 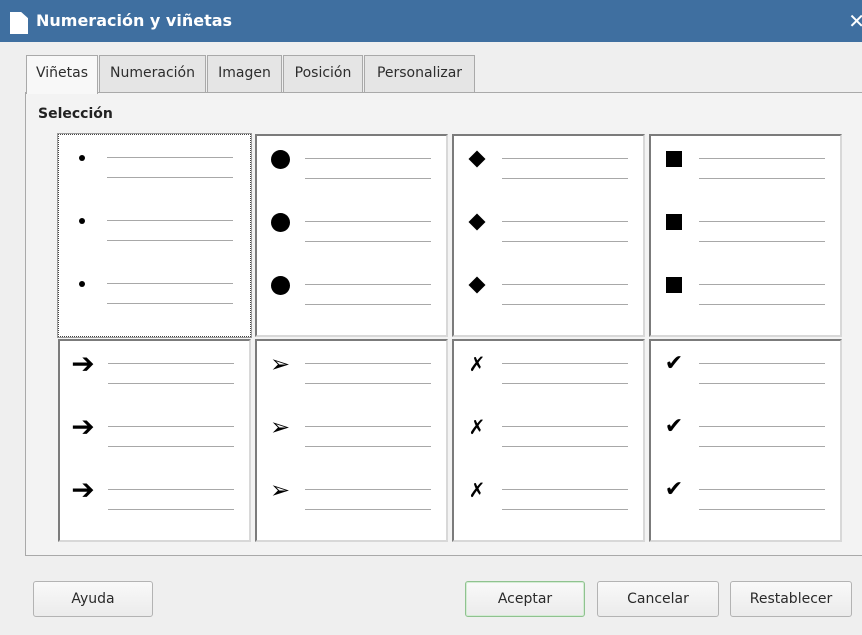 I want to click on help-button: Ayuda, so click(x=93, y=599).